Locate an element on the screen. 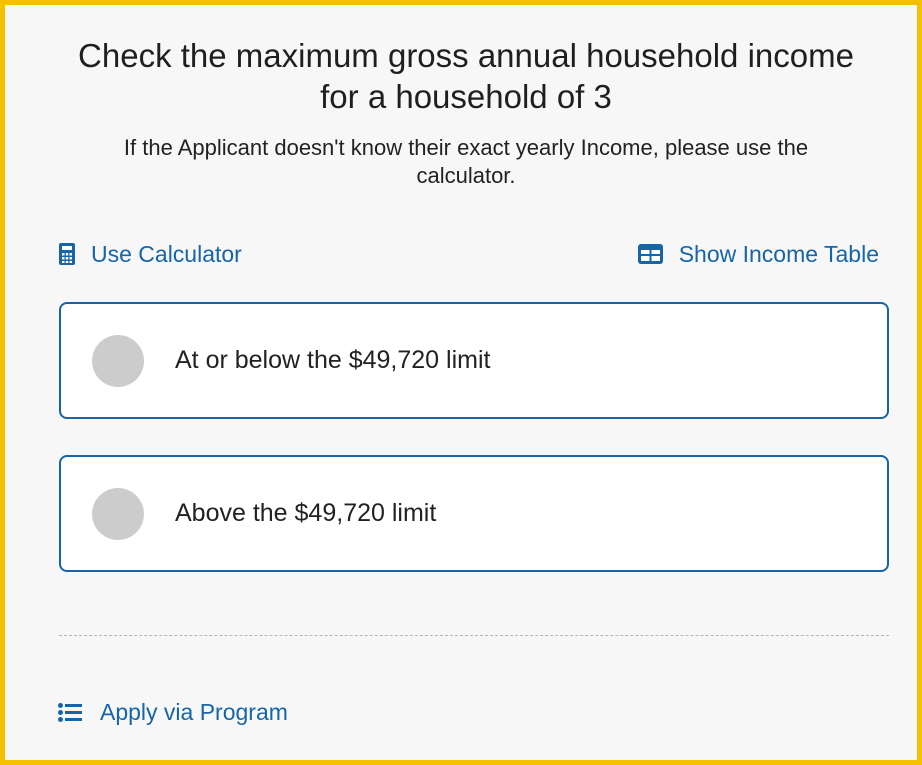 This screenshot has width=922, height=765. show-income-table-label: Show Income Table is located at coordinates (778, 253).